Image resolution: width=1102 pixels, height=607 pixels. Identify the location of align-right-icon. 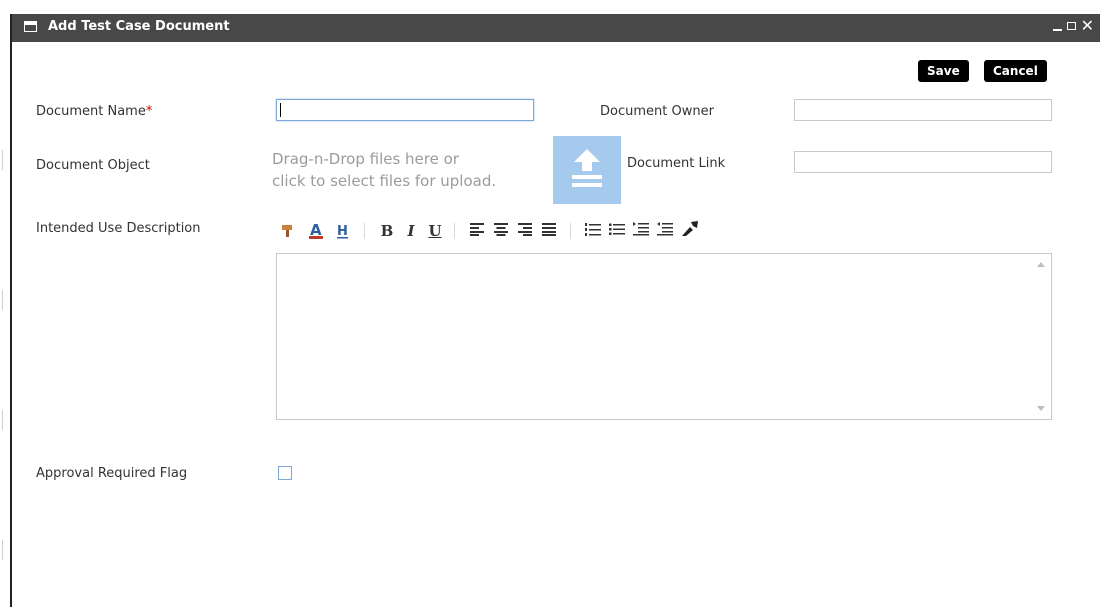
(525, 231).